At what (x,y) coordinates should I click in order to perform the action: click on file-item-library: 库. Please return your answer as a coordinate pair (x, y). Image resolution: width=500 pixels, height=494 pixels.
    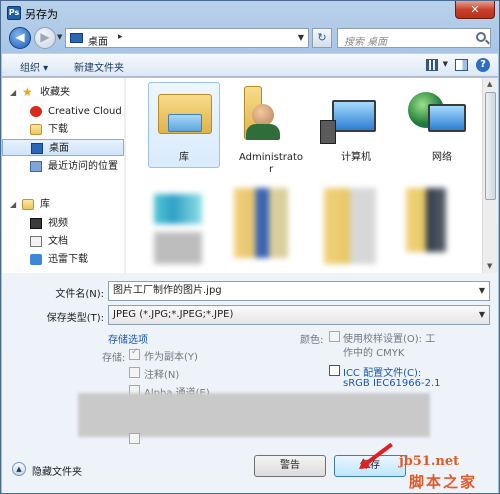
    Looking at the image, I should click on (174, 126).